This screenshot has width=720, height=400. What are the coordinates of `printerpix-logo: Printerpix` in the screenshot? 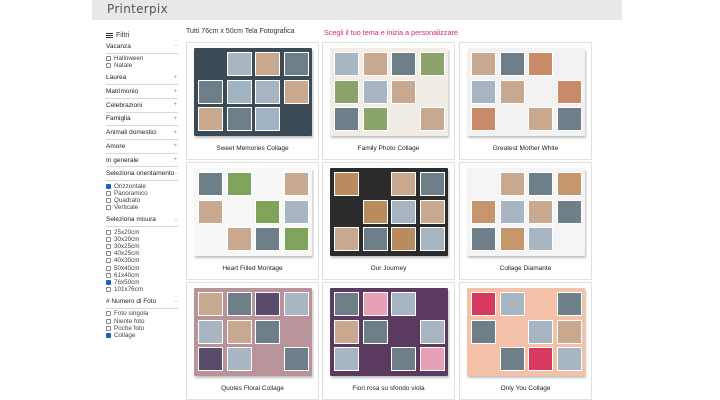 It's located at (137, 9).